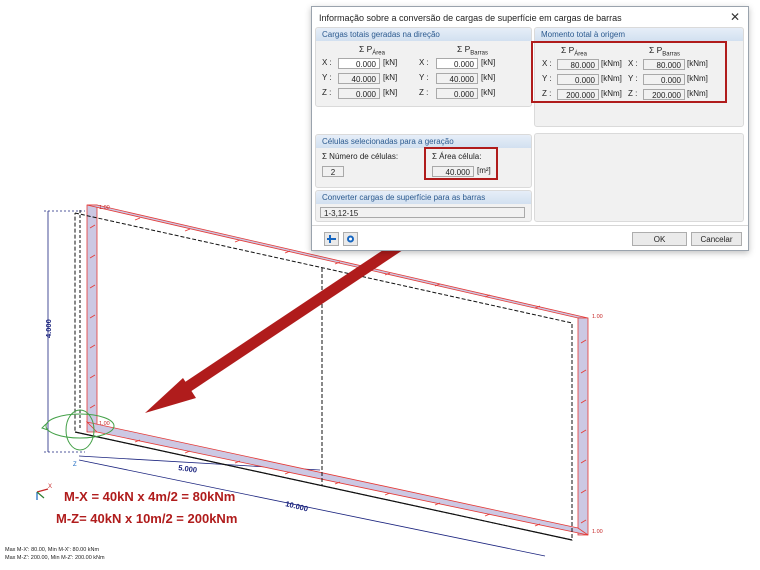 This screenshot has width=760, height=570. What do you see at coordinates (150, 496) in the screenshot?
I see `formula-mx: M-X = 40kN x 4m/2 = 80kNm` at bounding box center [150, 496].